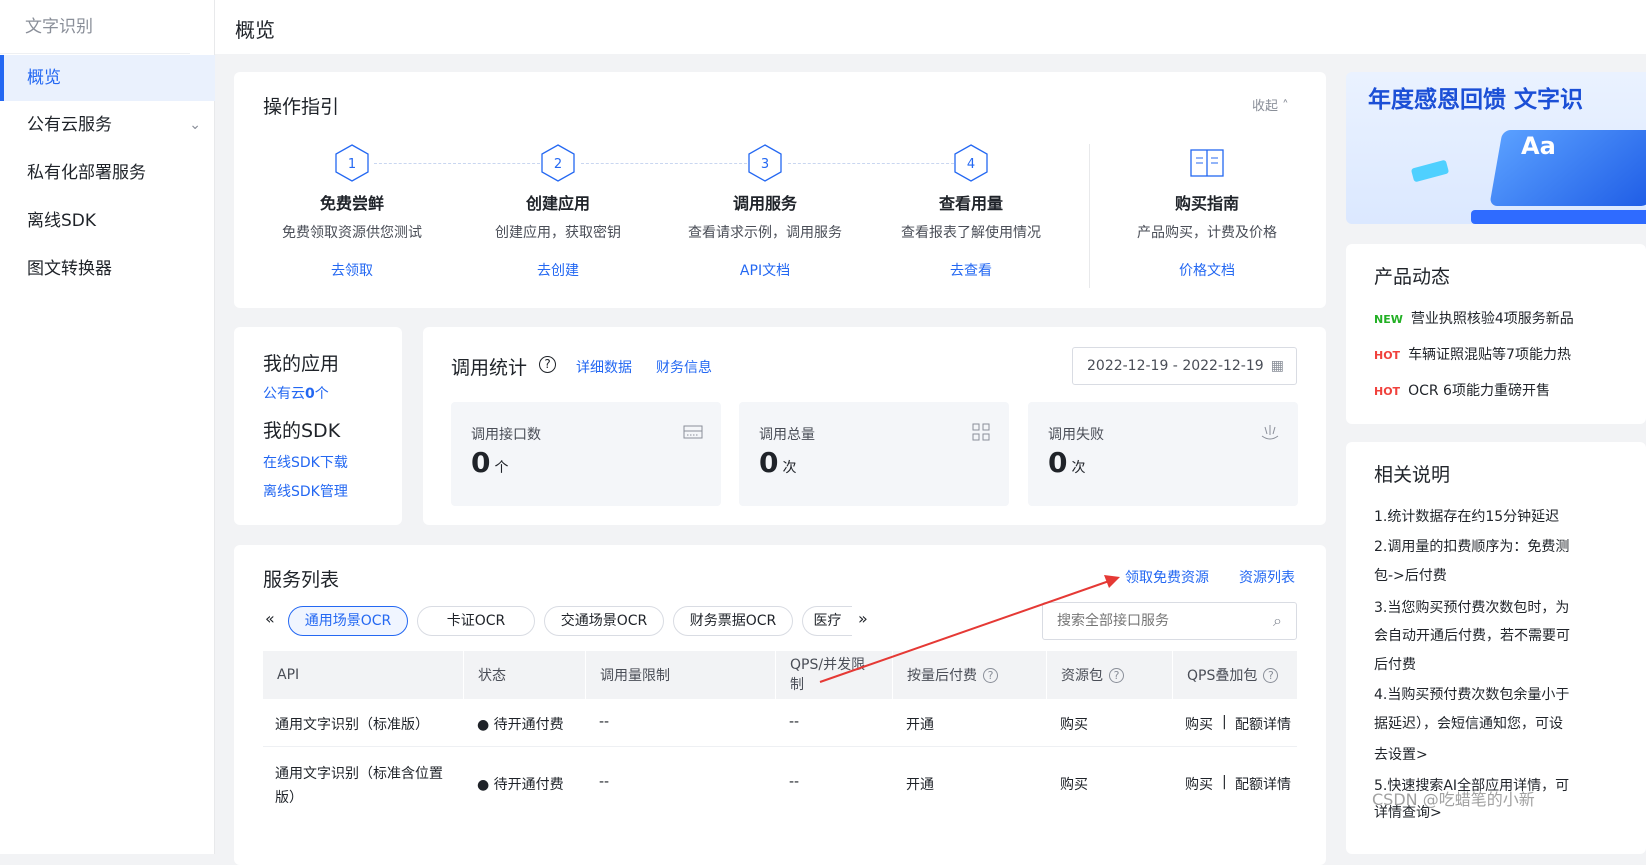 This screenshot has height=865, width=1646. I want to click on go-settings-link: 去设置>, so click(1401, 754).